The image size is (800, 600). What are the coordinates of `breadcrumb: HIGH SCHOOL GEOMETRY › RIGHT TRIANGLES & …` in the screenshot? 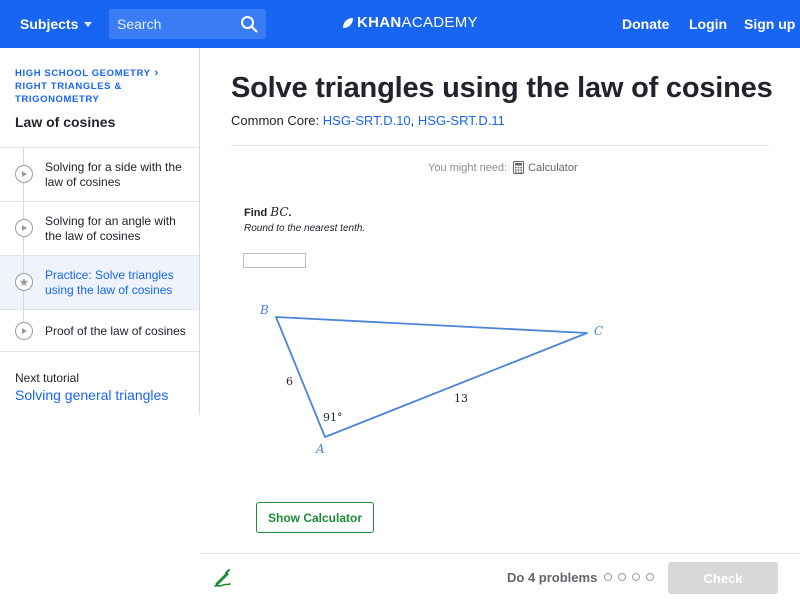 It's located at (87, 86).